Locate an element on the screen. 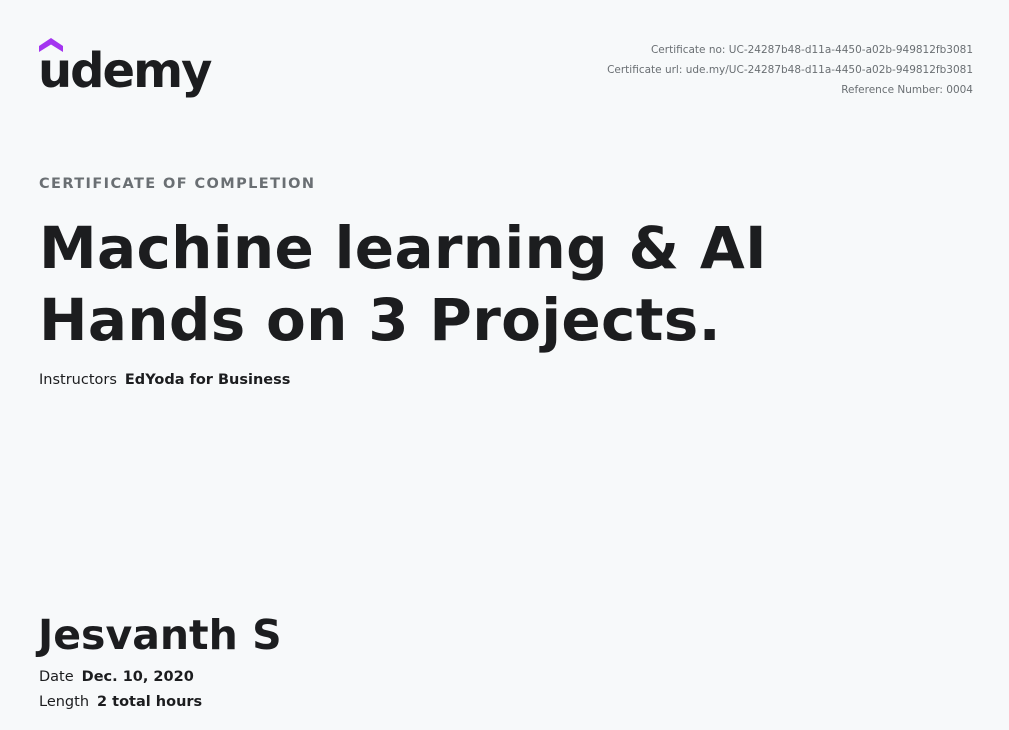 This screenshot has width=1009, height=730. course-title-line-2: Hands on 3 Projects. is located at coordinates (380, 320).